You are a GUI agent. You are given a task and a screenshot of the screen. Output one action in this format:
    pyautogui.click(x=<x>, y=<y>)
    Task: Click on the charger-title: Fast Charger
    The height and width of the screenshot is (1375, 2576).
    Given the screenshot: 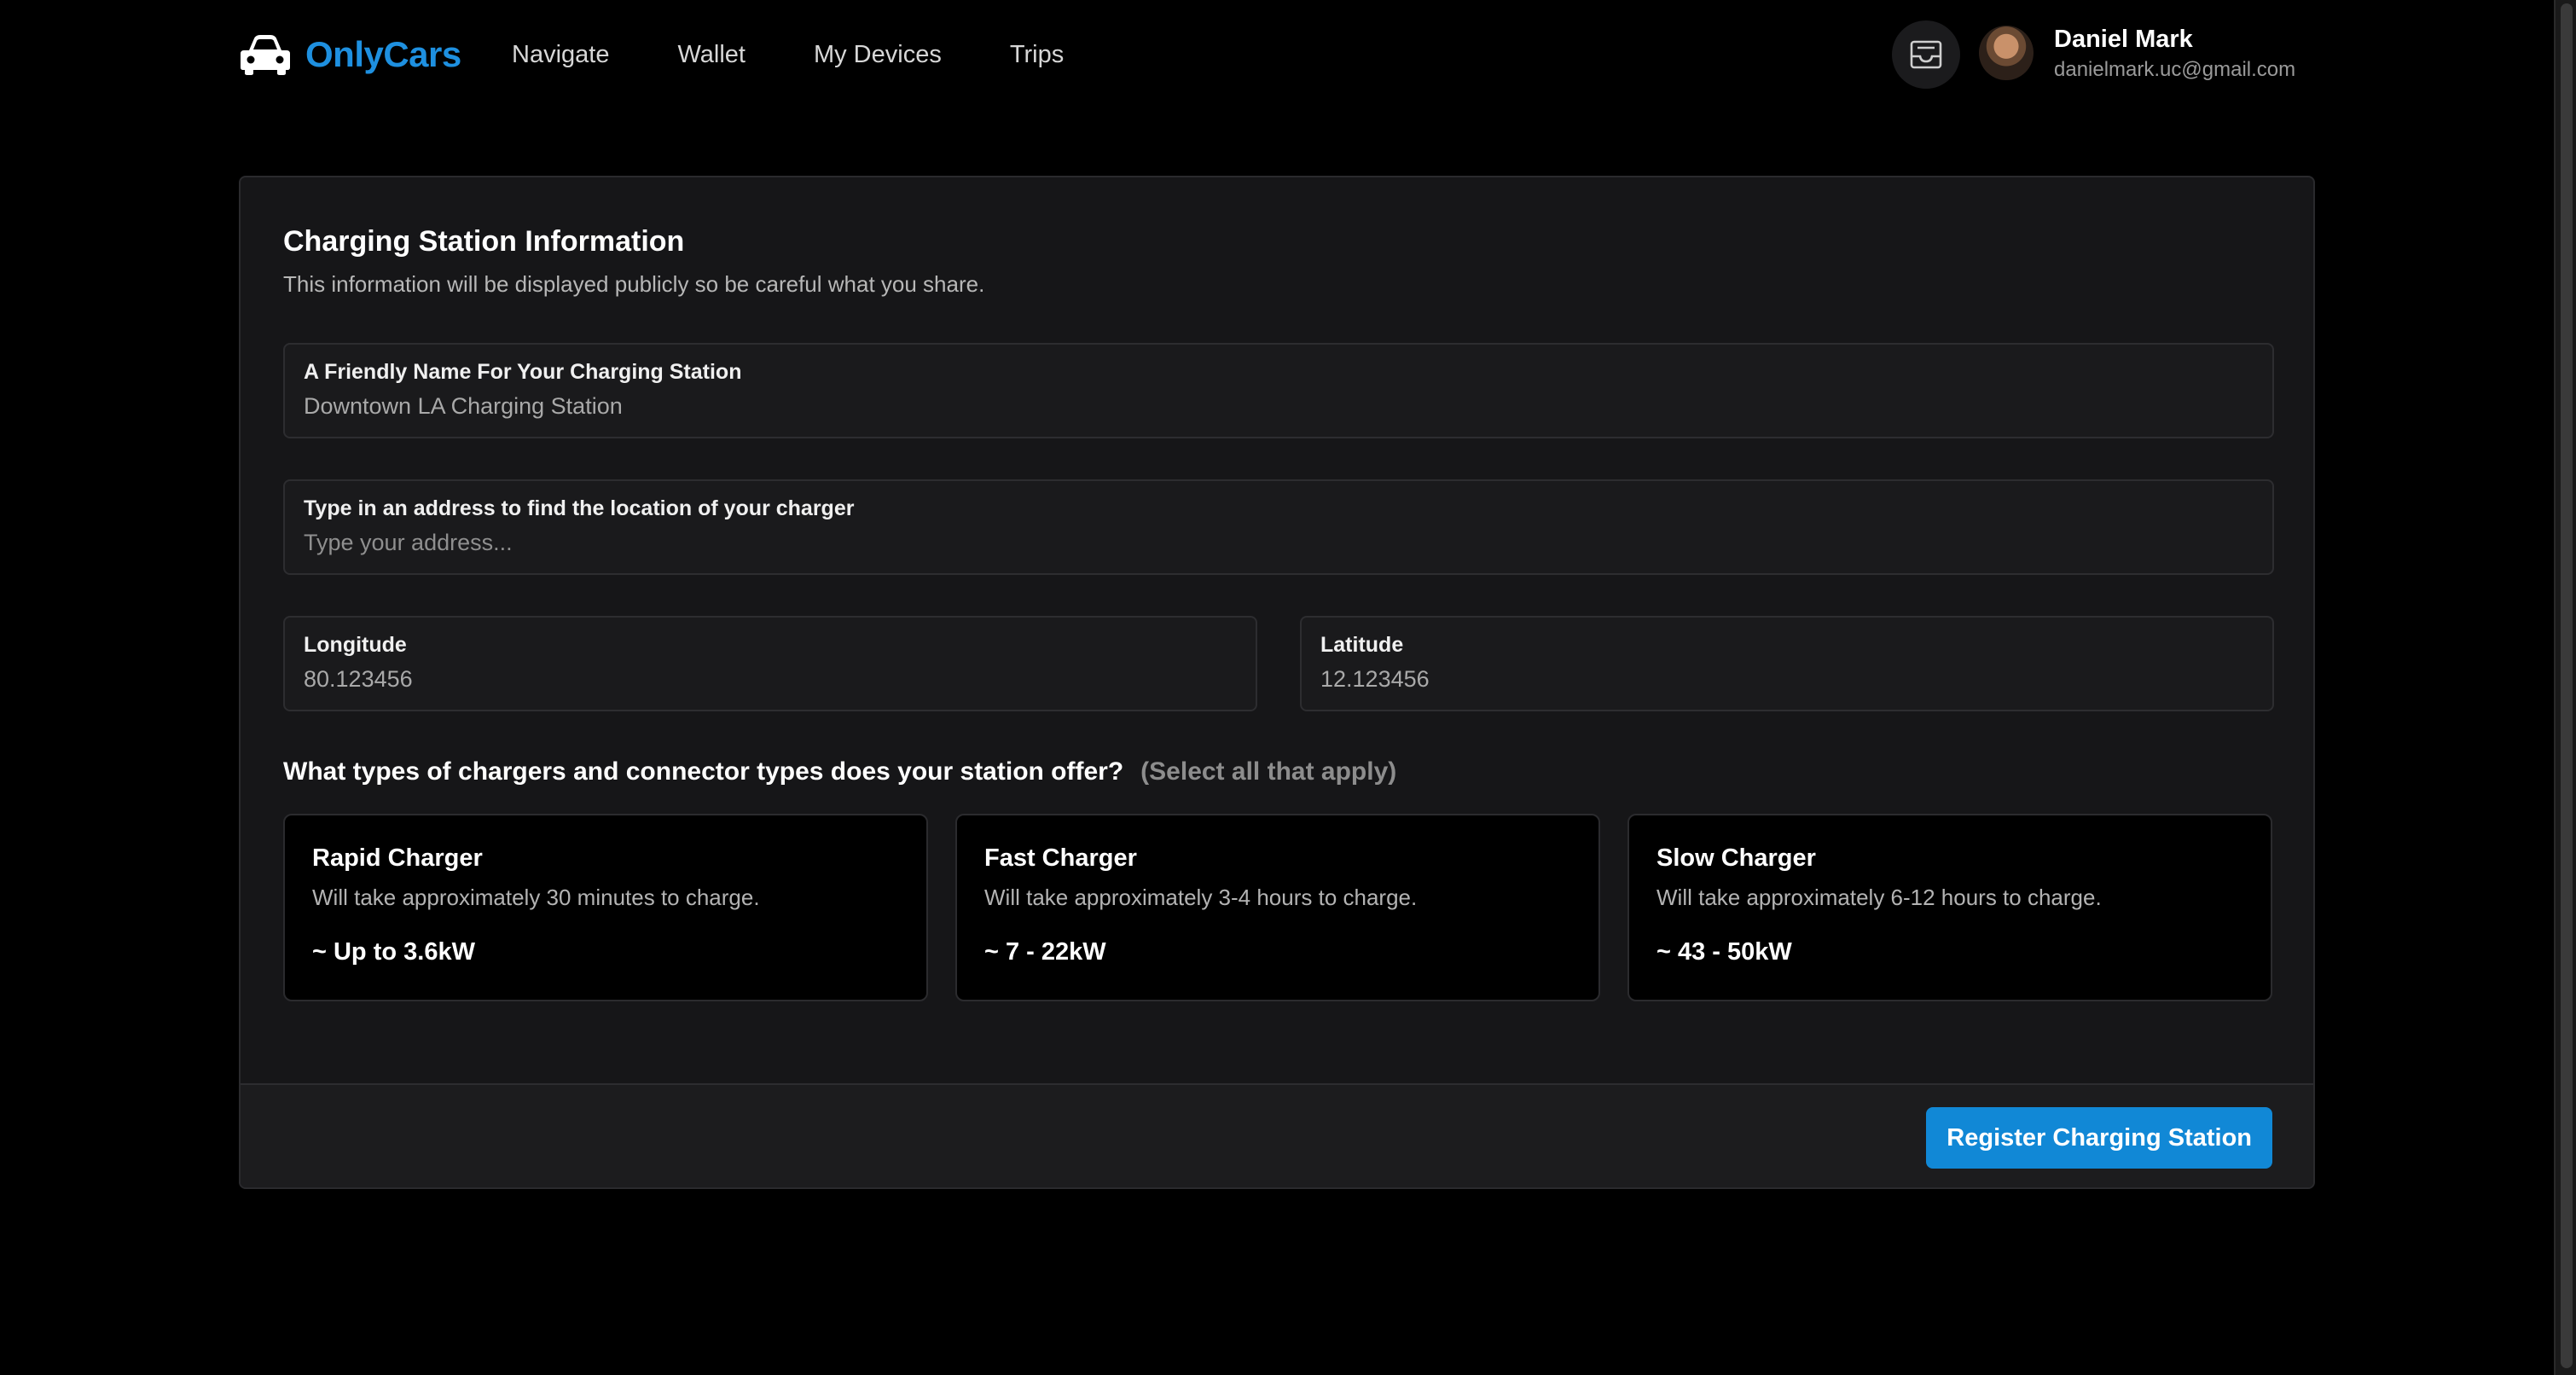 What is the action you would take?
    pyautogui.click(x=1060, y=858)
    